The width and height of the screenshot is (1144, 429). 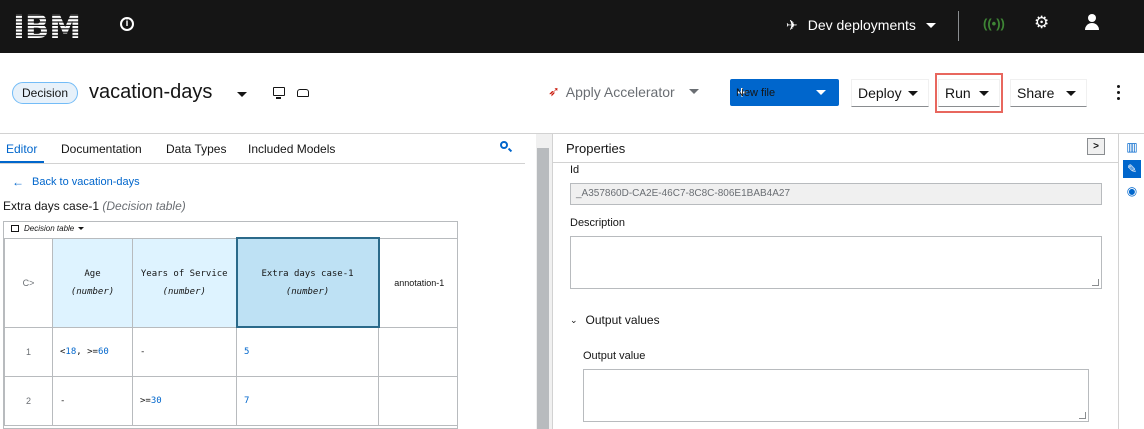 I want to click on output-cell: 5, so click(x=307, y=351).